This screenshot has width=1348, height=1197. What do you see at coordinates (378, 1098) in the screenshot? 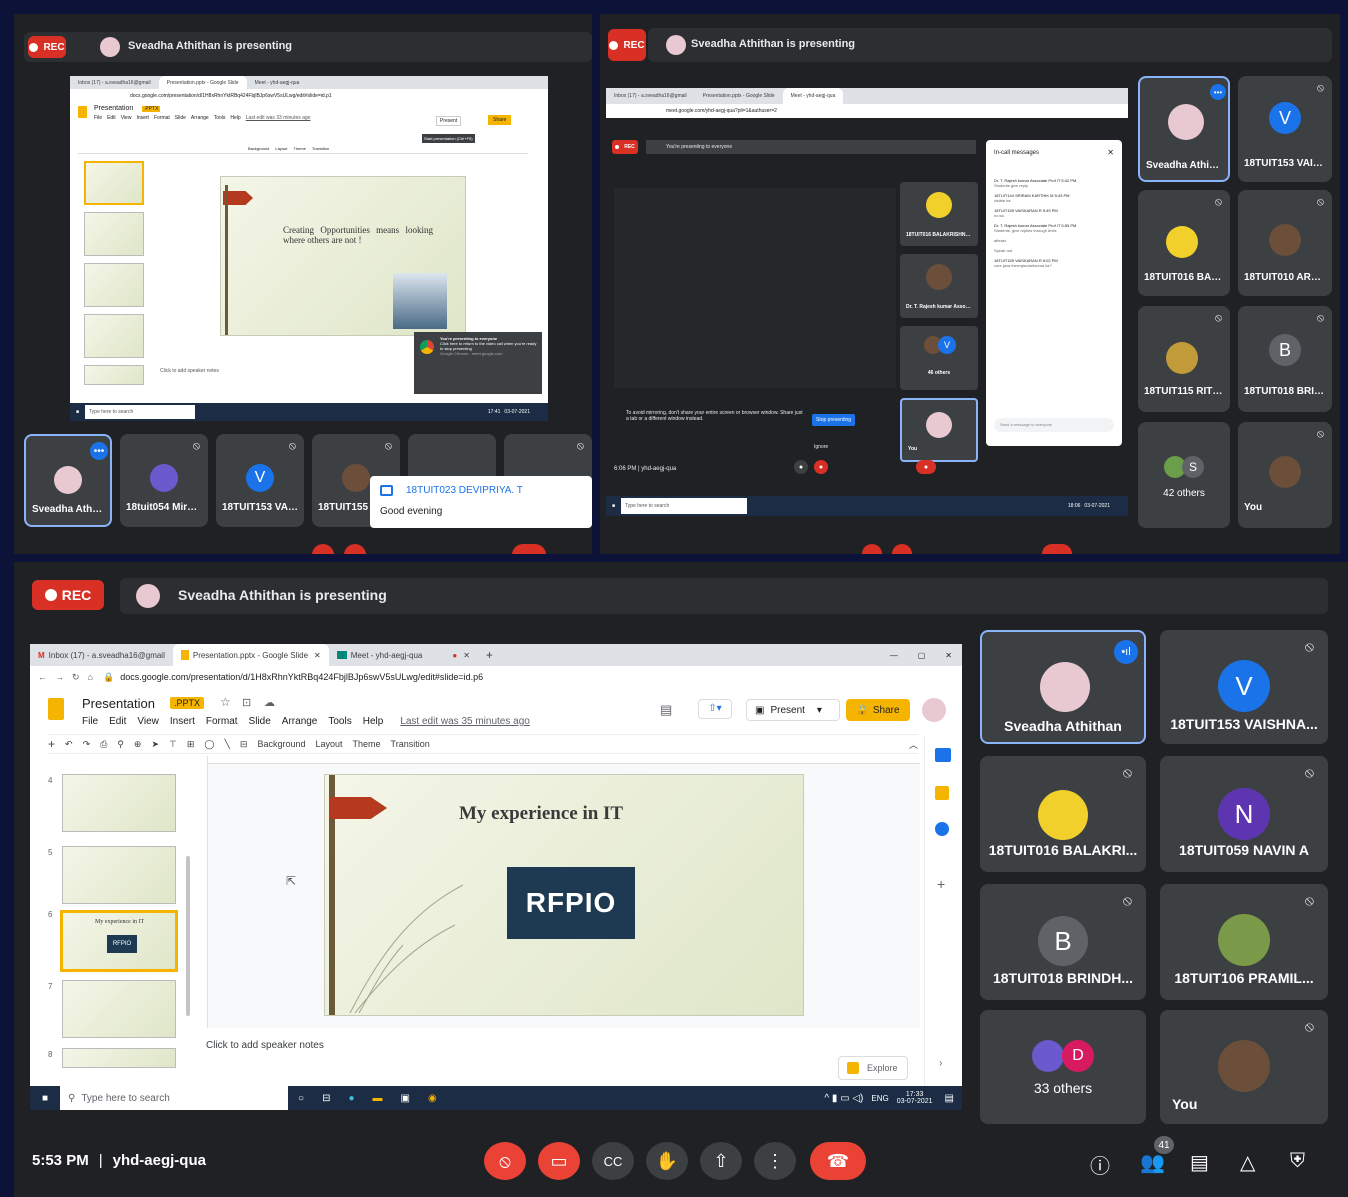
I see `explorer-icon: ▬` at bounding box center [378, 1098].